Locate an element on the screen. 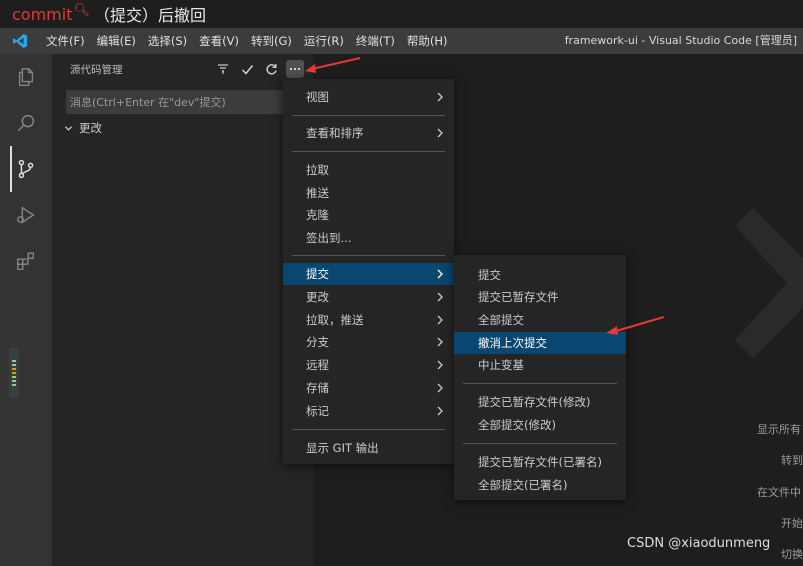  menu-item-label: 全部提交 is located at coordinates (501, 320).